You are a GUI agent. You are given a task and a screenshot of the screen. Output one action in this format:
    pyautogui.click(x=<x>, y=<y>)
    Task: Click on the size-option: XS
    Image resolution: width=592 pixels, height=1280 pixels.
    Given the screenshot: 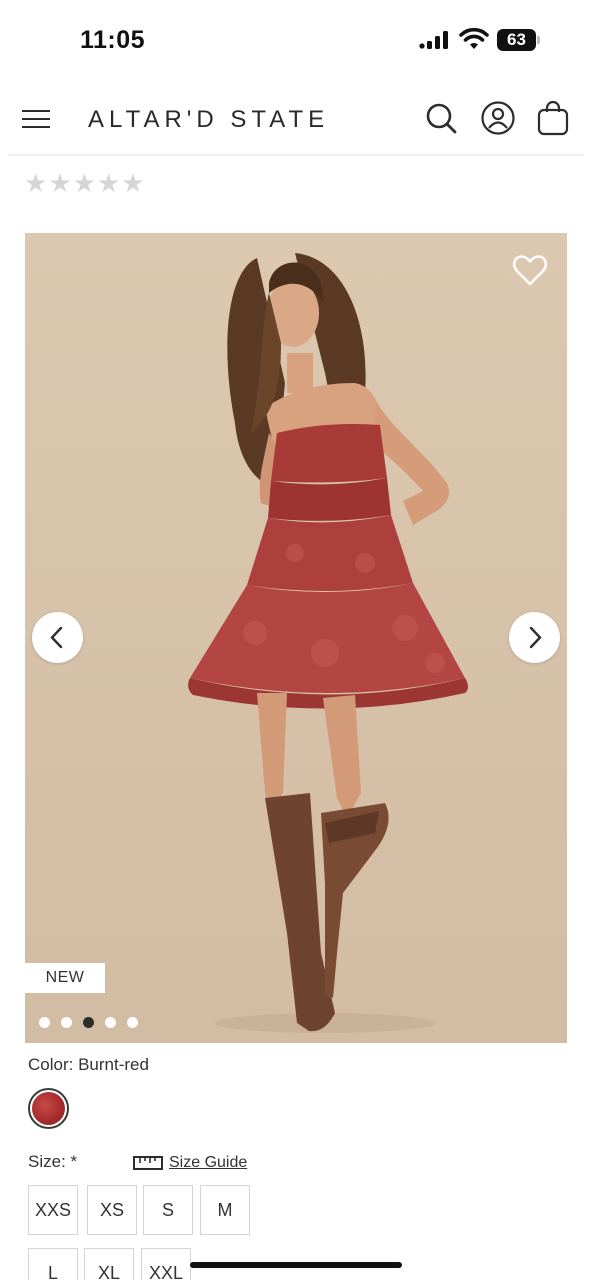 What is the action you would take?
    pyautogui.click(x=112, y=1210)
    